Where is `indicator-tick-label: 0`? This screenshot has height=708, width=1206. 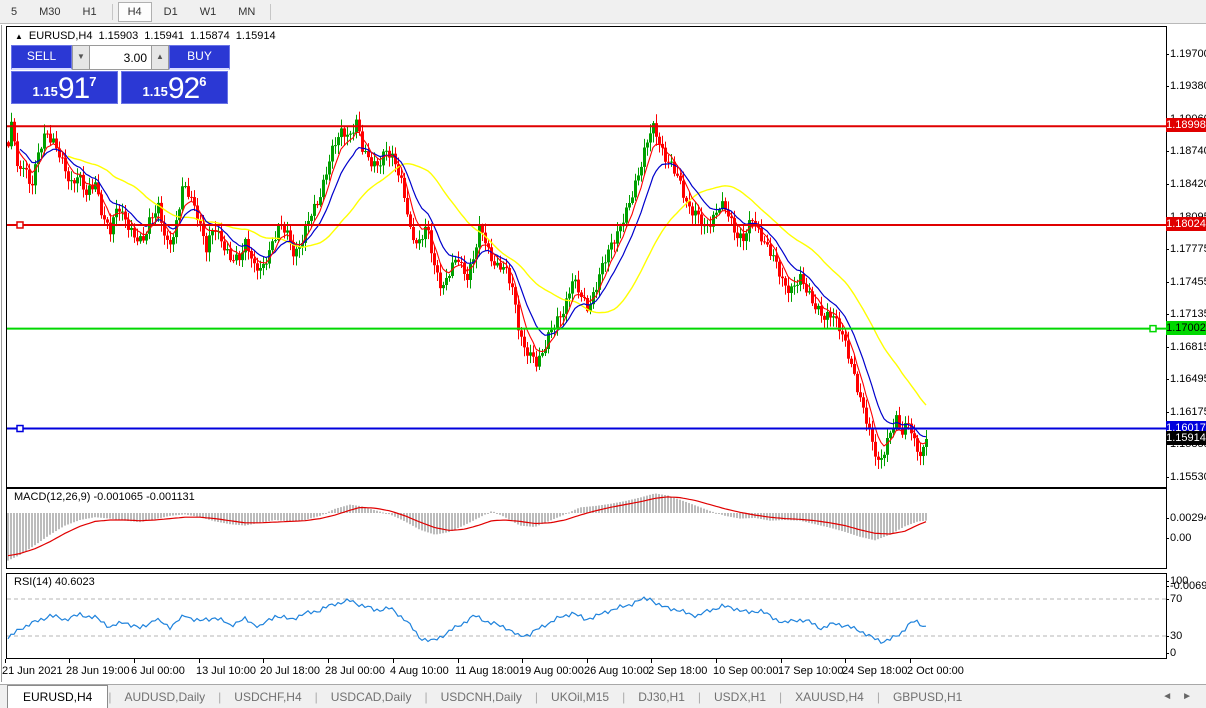
indicator-tick-label: 0 is located at coordinates (1171, 653).